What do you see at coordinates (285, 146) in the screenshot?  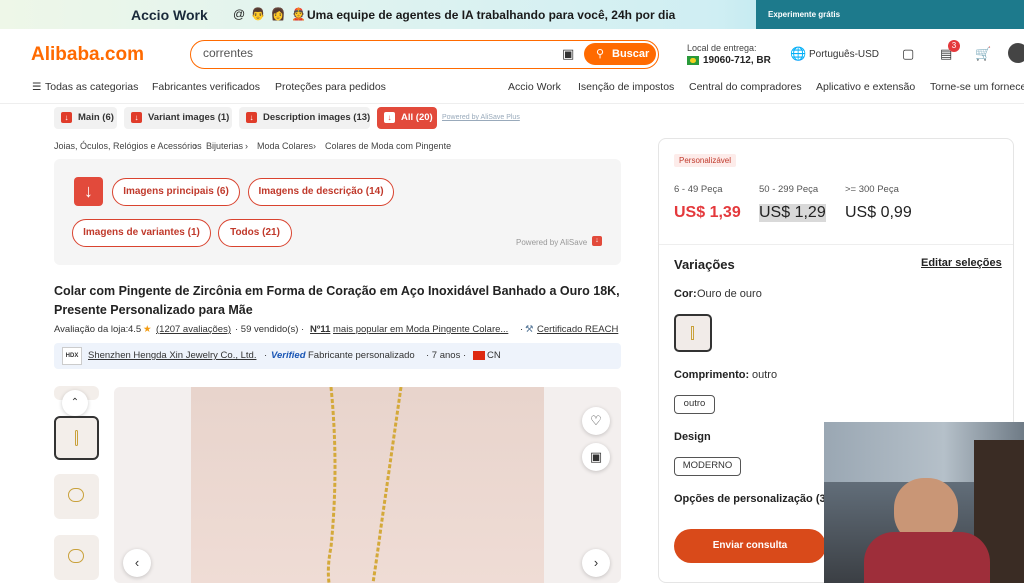 I see `breadcrumb-item: Moda Colares` at bounding box center [285, 146].